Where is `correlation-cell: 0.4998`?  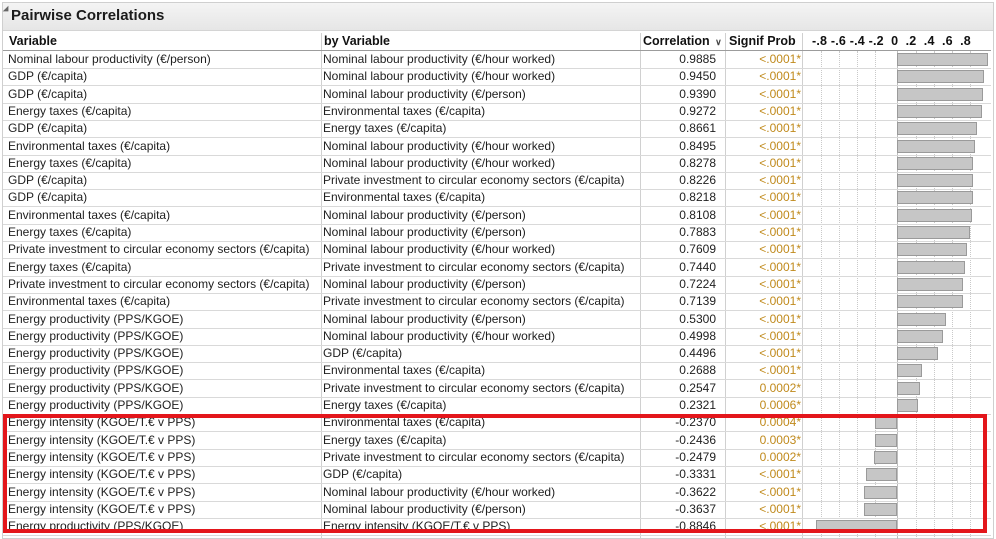
correlation-cell: 0.4998 is located at coordinates (697, 336).